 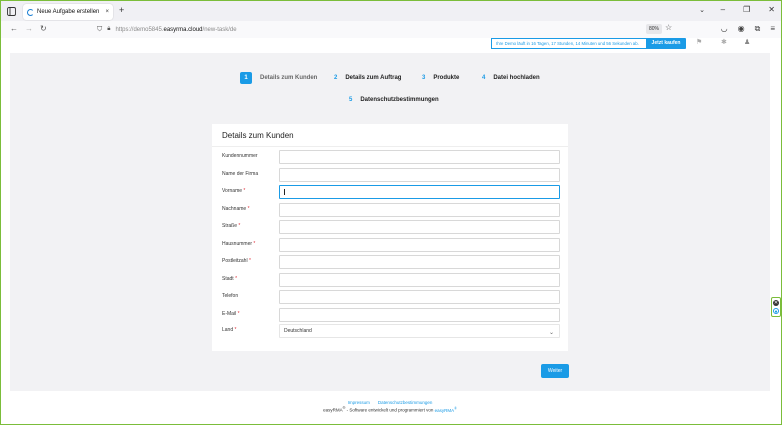 What do you see at coordinates (230, 279) in the screenshot?
I see `field-label: Stadt *` at bounding box center [230, 279].